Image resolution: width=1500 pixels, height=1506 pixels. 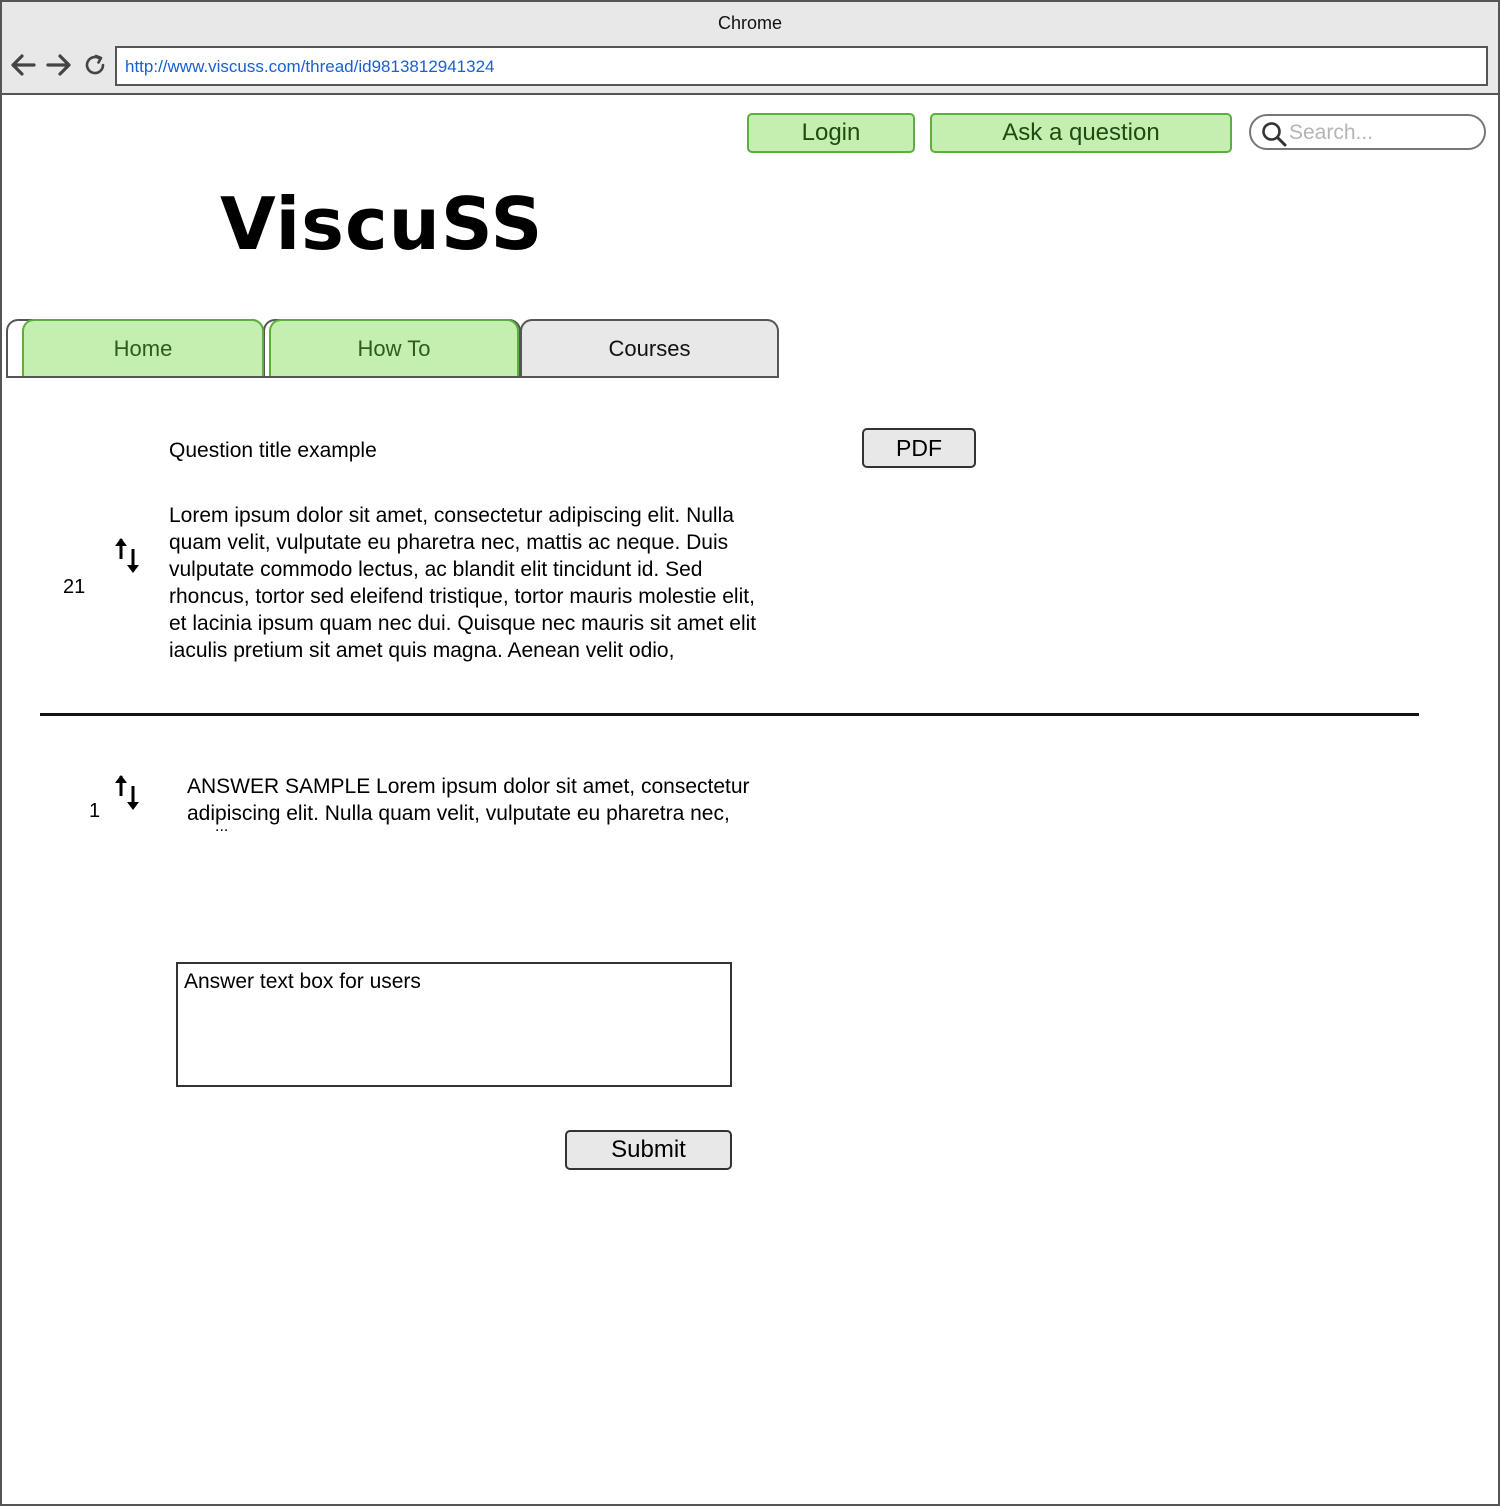 I want to click on reload-icon, so click(x=95, y=65).